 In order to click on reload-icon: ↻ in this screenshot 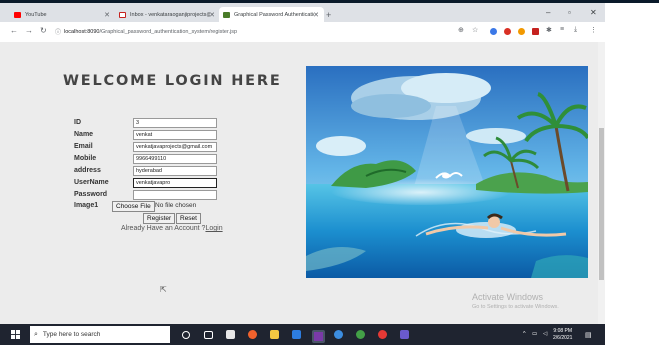, I will do `click(43, 30)`.